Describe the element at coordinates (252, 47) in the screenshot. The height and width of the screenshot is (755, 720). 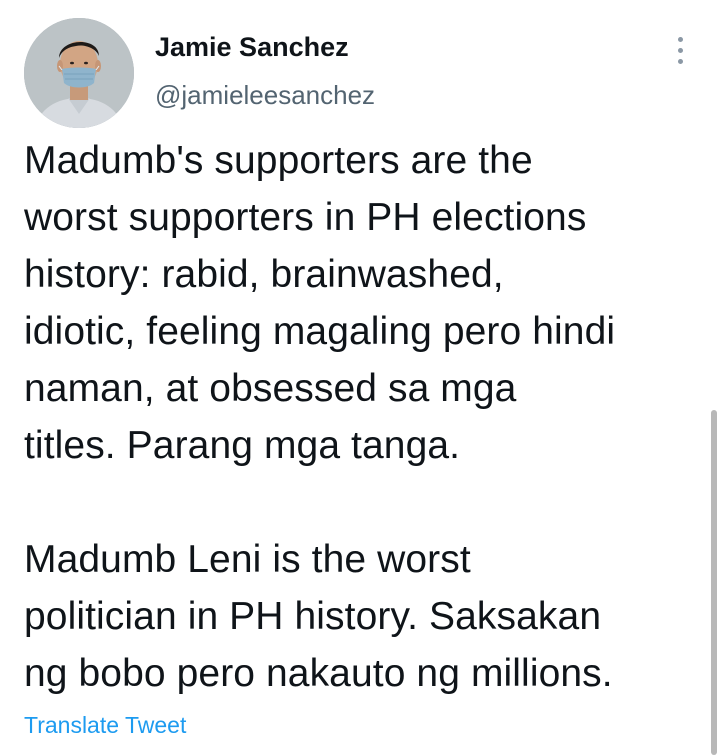
I see `author-name: Jamie Sanchez` at that location.